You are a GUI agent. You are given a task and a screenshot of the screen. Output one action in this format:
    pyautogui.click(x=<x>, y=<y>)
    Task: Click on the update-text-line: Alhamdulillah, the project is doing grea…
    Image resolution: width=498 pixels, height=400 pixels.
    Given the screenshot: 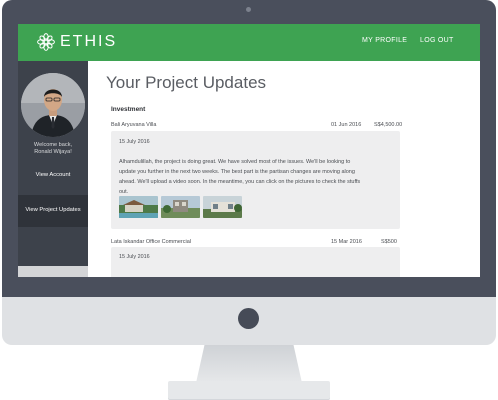 What is the action you would take?
    pyautogui.click(x=235, y=162)
    